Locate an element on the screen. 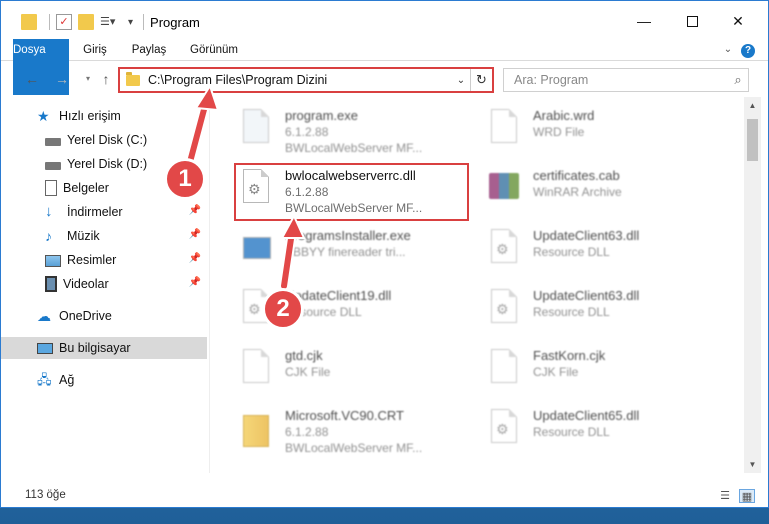  file-name: UpdateClient63.dll is located at coordinates (586, 235).